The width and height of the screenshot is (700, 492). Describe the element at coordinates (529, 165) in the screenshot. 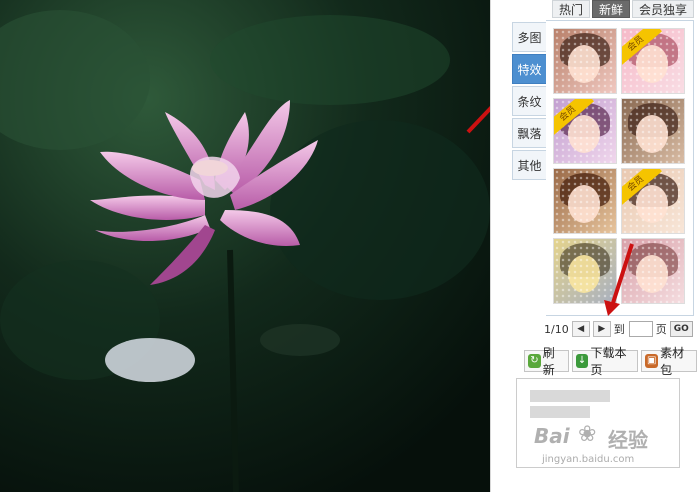

I see `side-tab-other: 其他` at that location.